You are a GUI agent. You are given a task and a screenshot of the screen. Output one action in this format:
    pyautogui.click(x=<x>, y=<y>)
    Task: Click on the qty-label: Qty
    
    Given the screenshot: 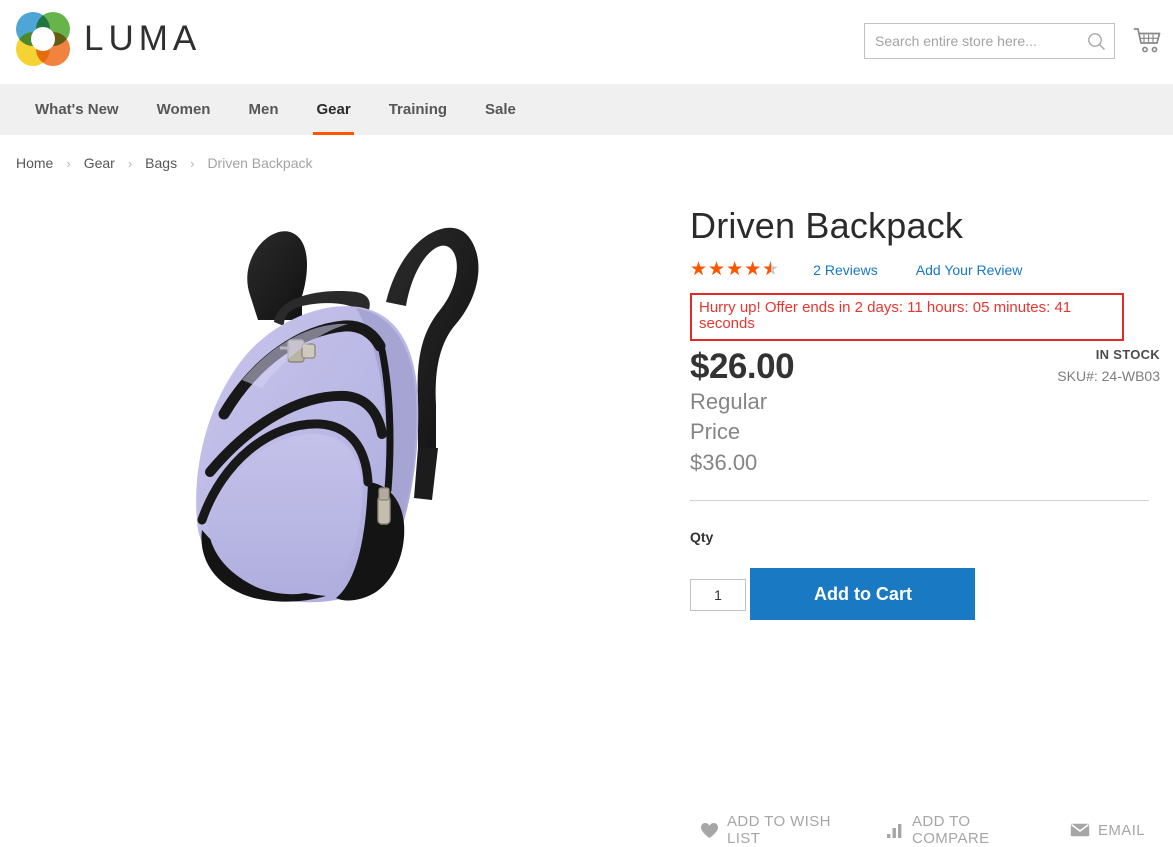 What is the action you would take?
    pyautogui.click(x=702, y=537)
    